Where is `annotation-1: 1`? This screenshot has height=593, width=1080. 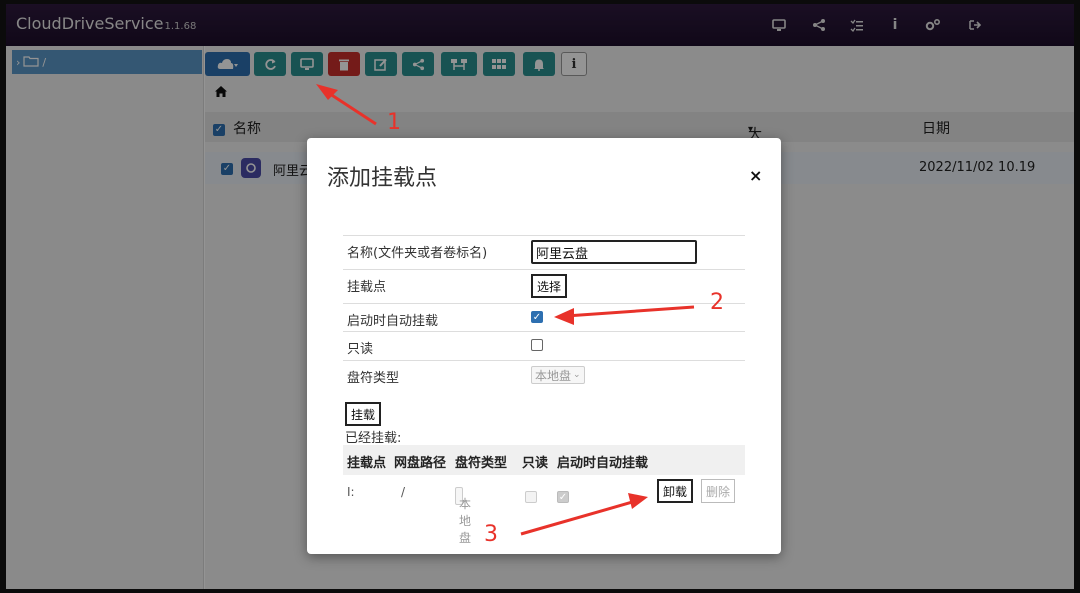
annotation-1: 1 is located at coordinates (394, 122).